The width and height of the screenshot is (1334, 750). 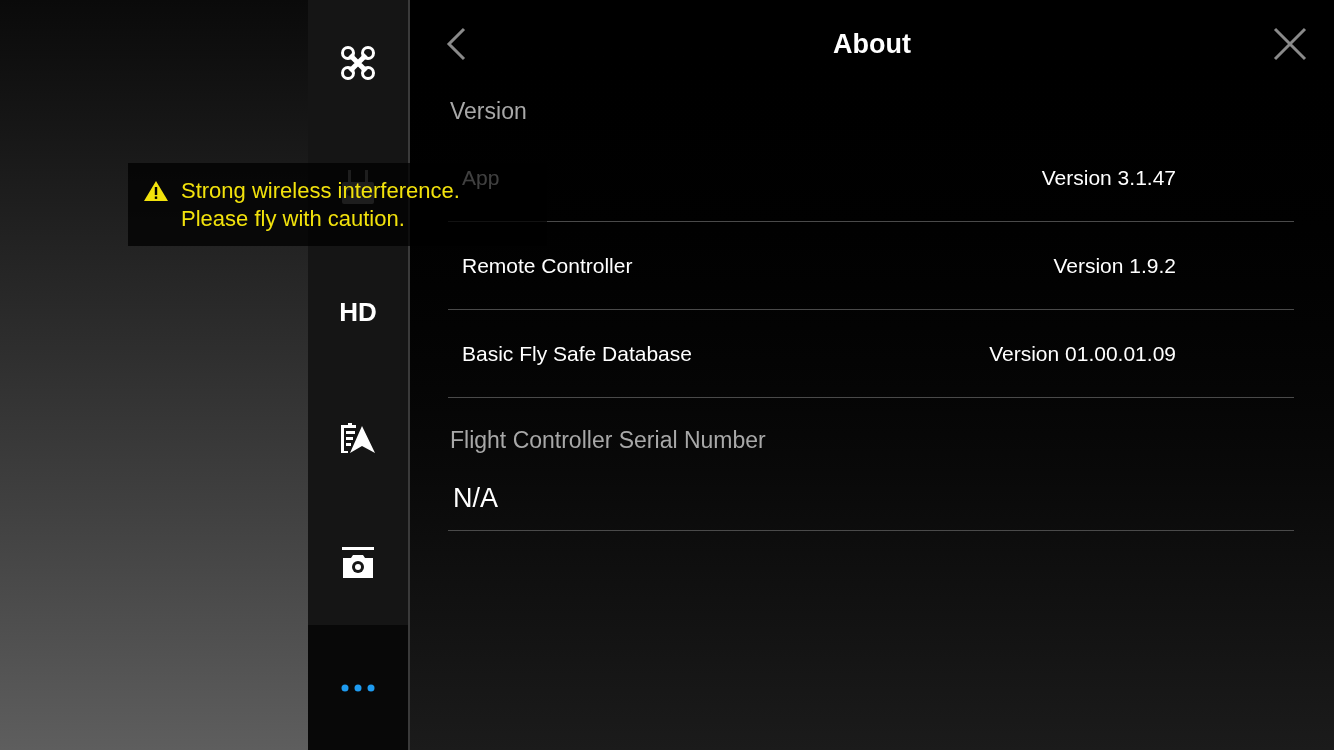 What do you see at coordinates (156, 191) in the screenshot?
I see `warning-icon` at bounding box center [156, 191].